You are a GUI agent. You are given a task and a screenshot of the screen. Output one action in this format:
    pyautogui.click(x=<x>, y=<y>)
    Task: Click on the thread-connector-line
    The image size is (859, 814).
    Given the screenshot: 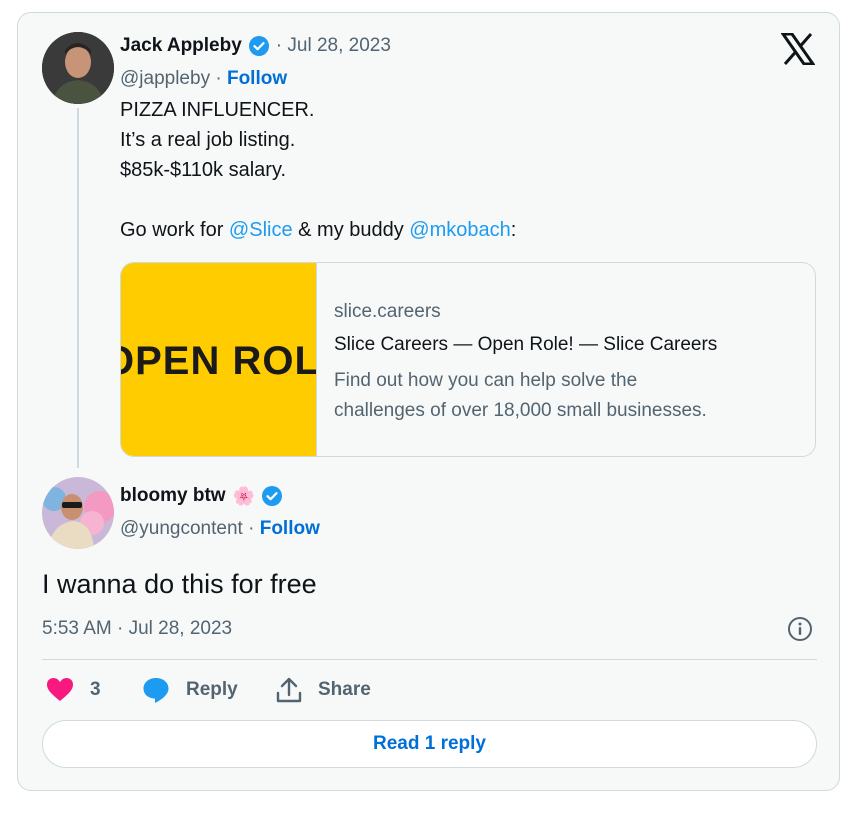 What is the action you would take?
    pyautogui.click(x=78, y=288)
    